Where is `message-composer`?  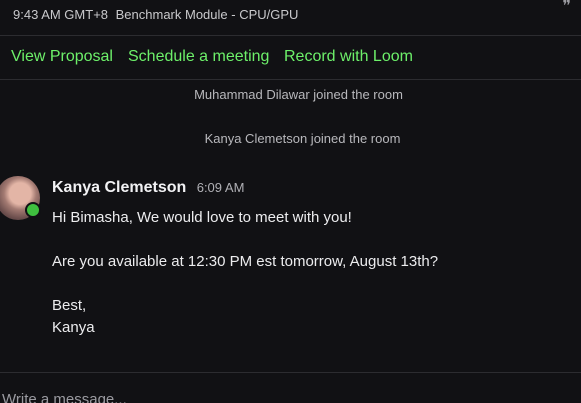 message-composer is located at coordinates (290, 387).